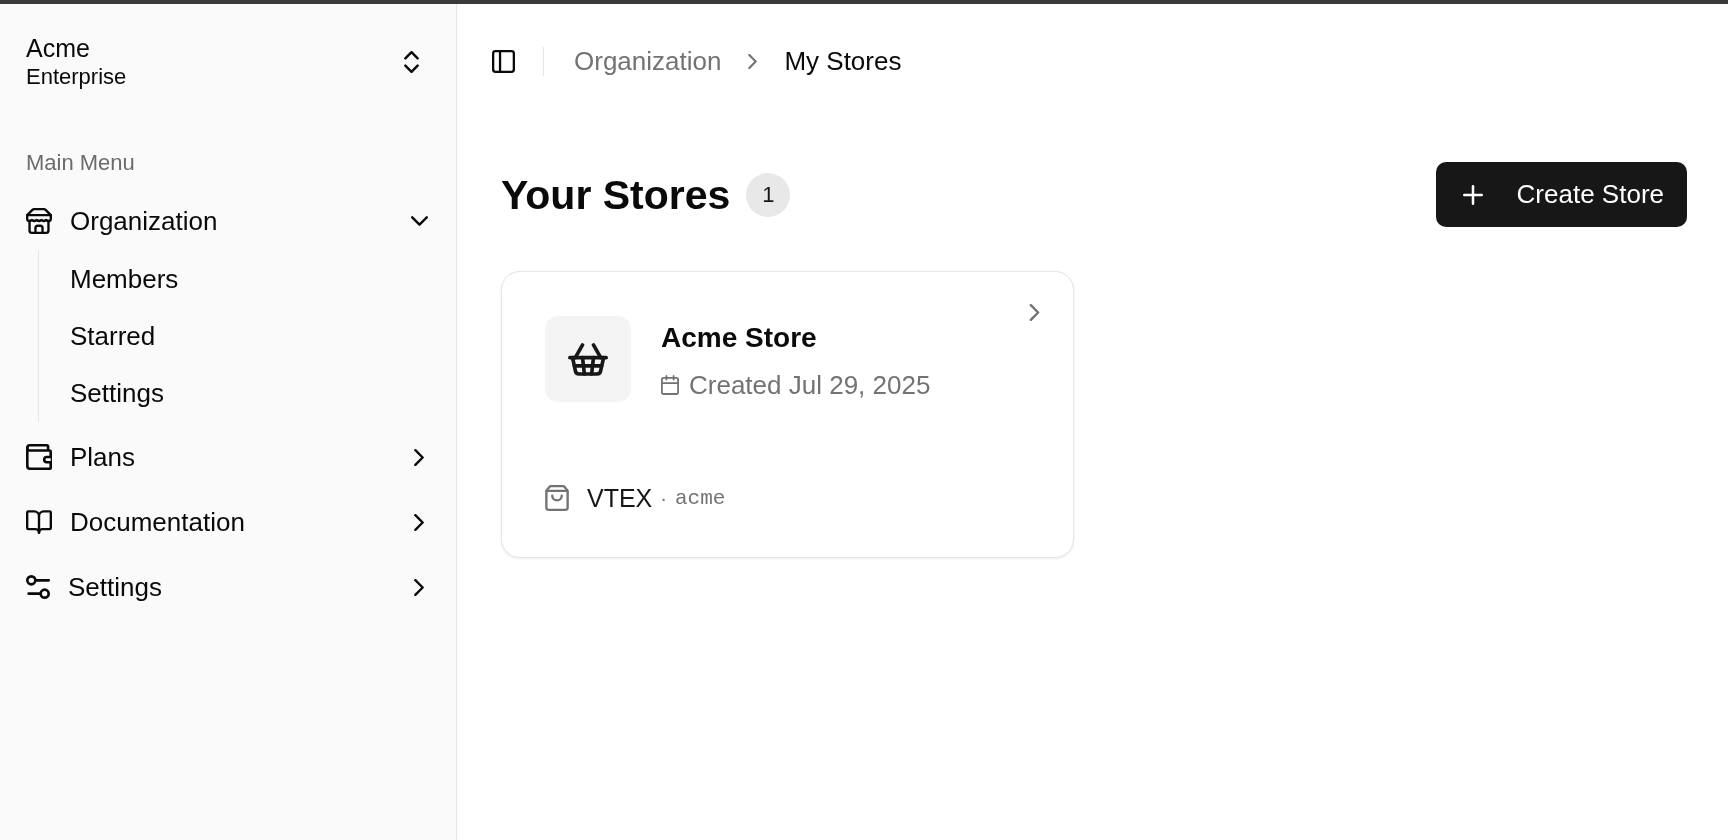 This screenshot has width=1728, height=840. Describe the element at coordinates (411, 62) in the screenshot. I see `chevrons-up-down-icon` at that location.